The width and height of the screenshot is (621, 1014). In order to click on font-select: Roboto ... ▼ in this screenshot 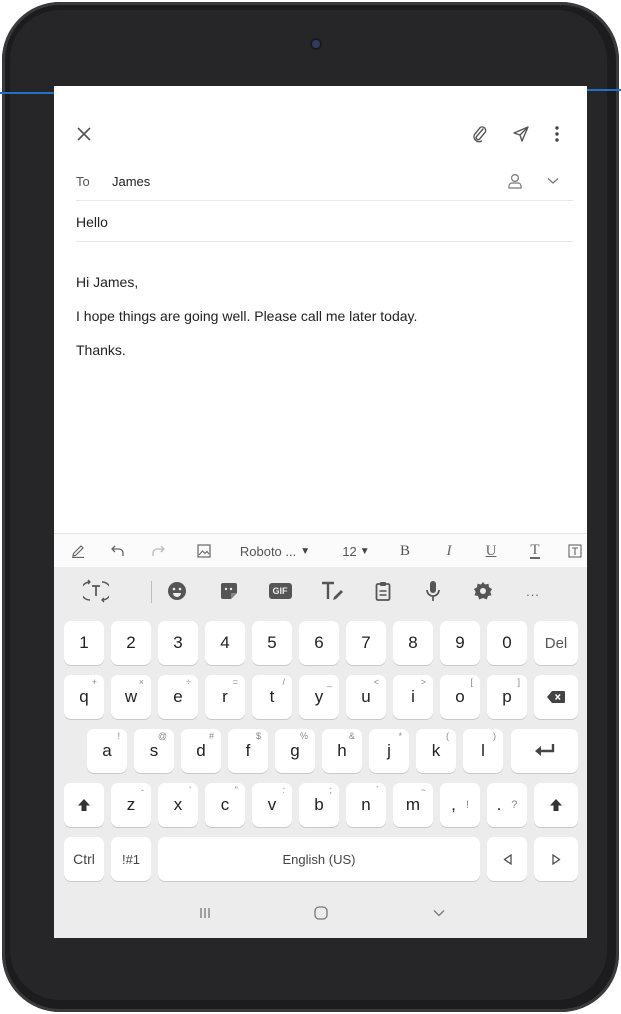, I will do `click(275, 551)`.